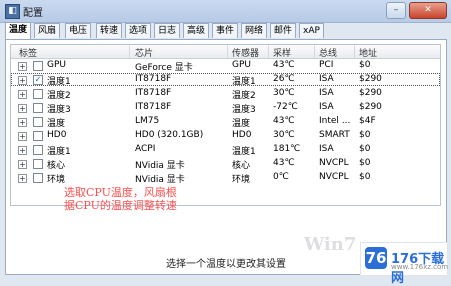  What do you see at coordinates (242, 135) in the screenshot?
I see `row-sensor: HD0` at bounding box center [242, 135].